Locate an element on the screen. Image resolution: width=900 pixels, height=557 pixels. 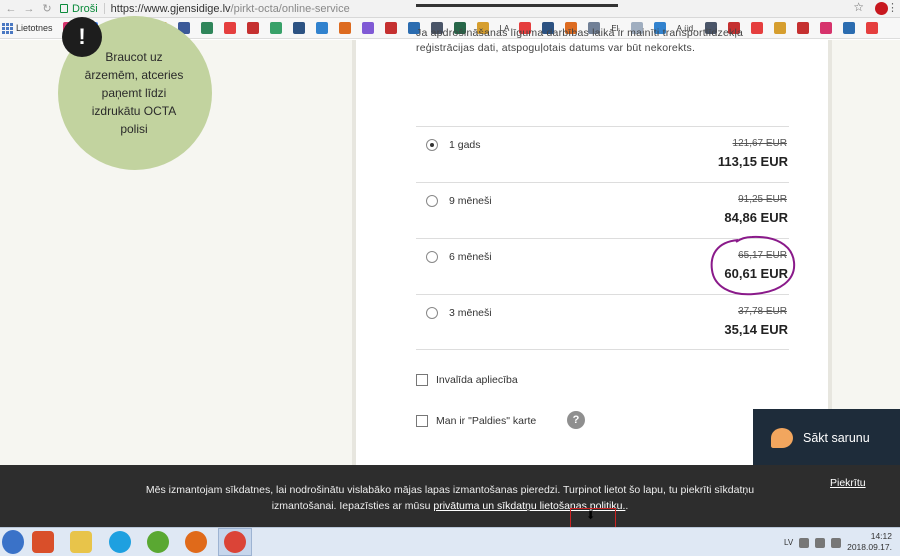
annotation-circle is located at coordinates (753, 265).